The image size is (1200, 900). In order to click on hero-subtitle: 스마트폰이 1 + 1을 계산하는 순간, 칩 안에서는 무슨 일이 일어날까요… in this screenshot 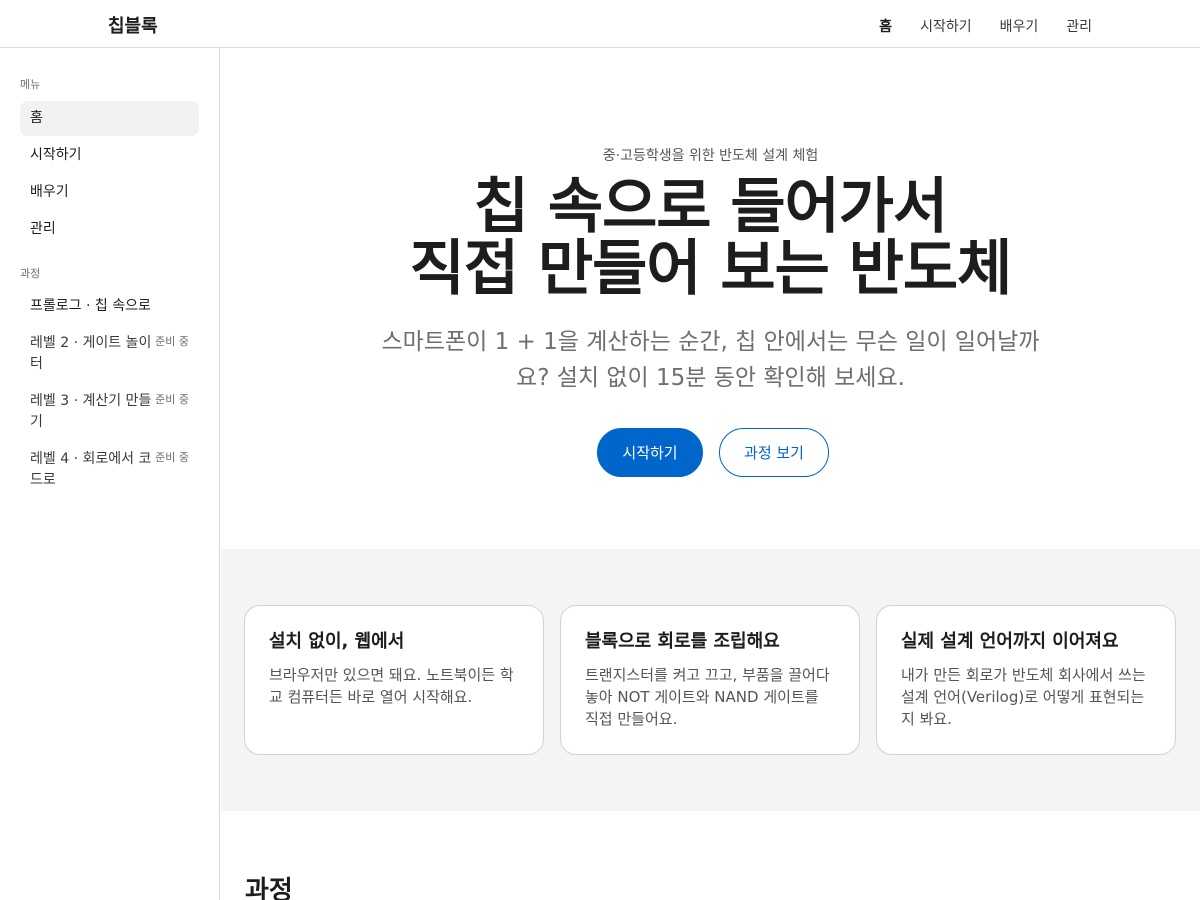, I will do `click(710, 360)`.